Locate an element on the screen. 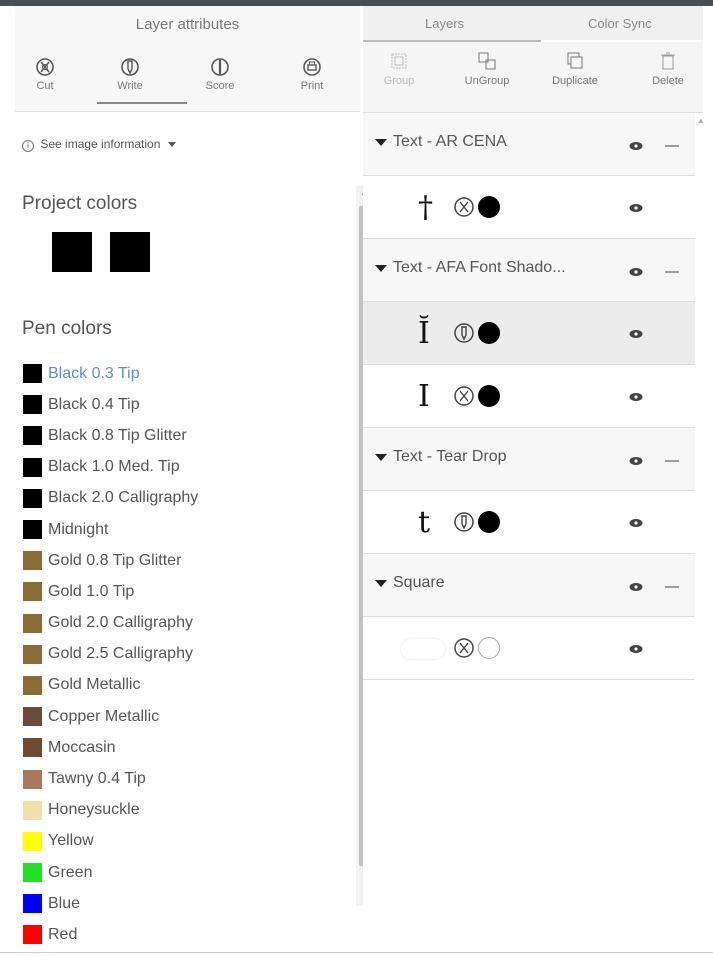 This screenshot has height=957, width=713. pen-icon is located at coordinates (464, 333).